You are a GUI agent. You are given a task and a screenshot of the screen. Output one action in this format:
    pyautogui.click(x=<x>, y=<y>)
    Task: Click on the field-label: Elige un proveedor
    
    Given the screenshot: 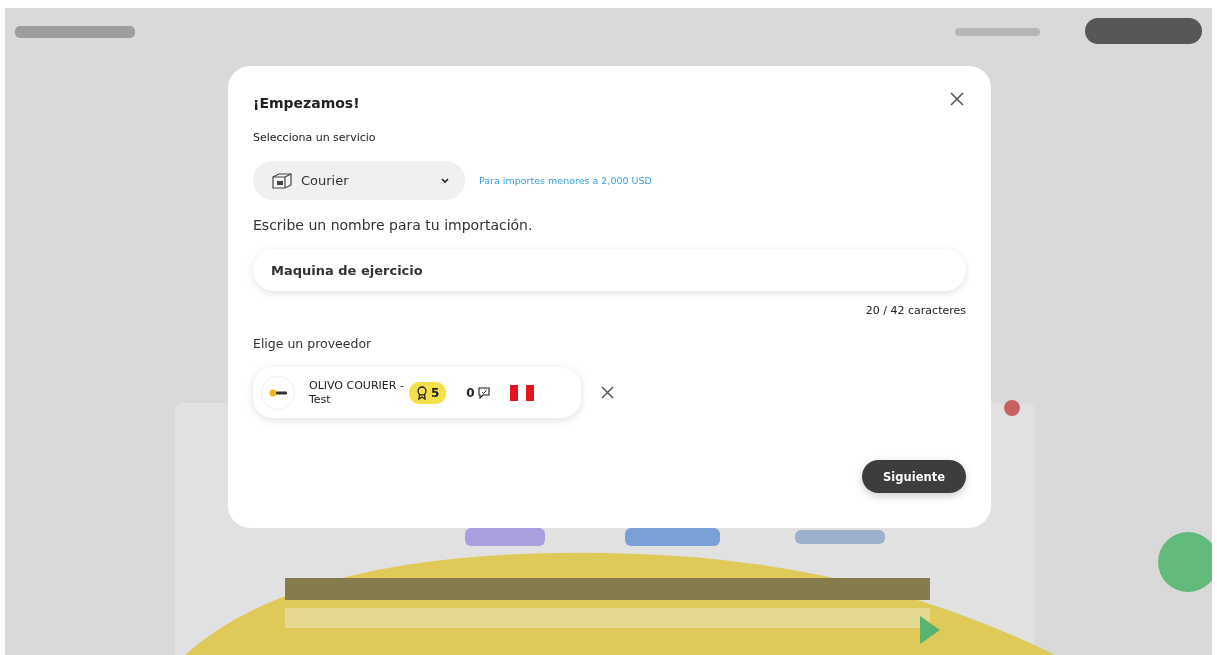 What is the action you would take?
    pyautogui.click(x=313, y=343)
    